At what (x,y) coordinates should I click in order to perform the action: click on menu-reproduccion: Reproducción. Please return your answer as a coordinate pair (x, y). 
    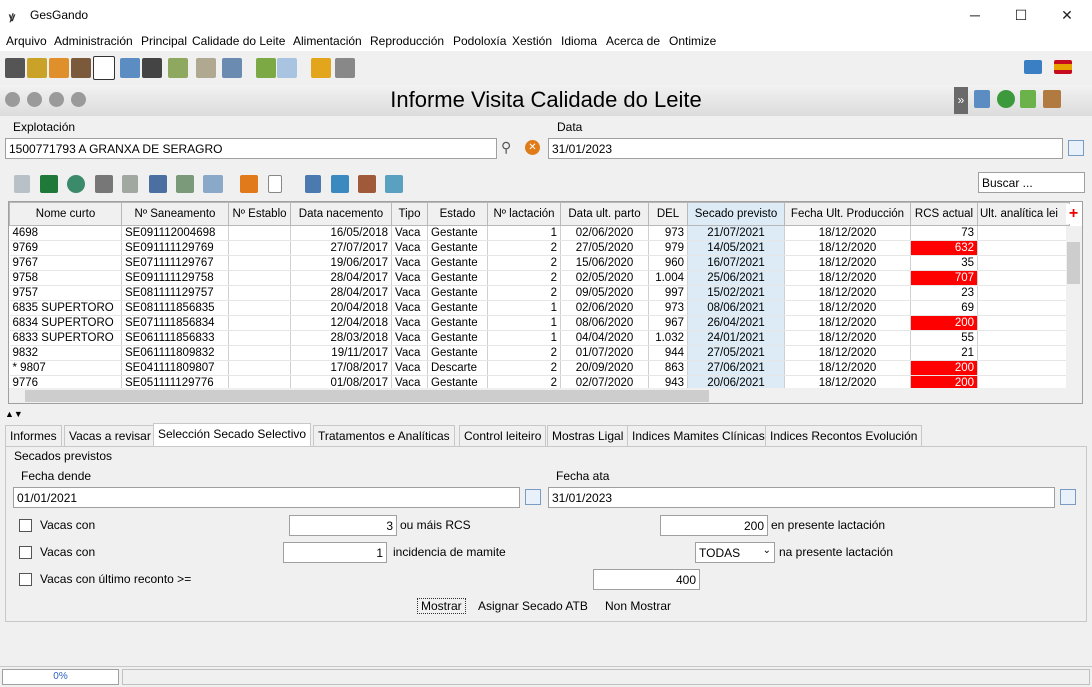
    Looking at the image, I should click on (407, 41).